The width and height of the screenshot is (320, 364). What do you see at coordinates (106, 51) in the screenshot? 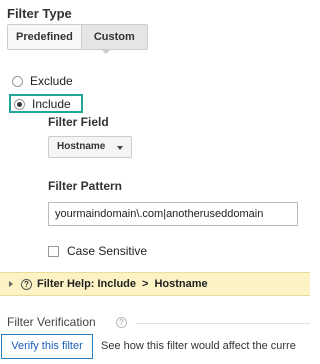
I see `selected-tab-pointer` at bounding box center [106, 51].